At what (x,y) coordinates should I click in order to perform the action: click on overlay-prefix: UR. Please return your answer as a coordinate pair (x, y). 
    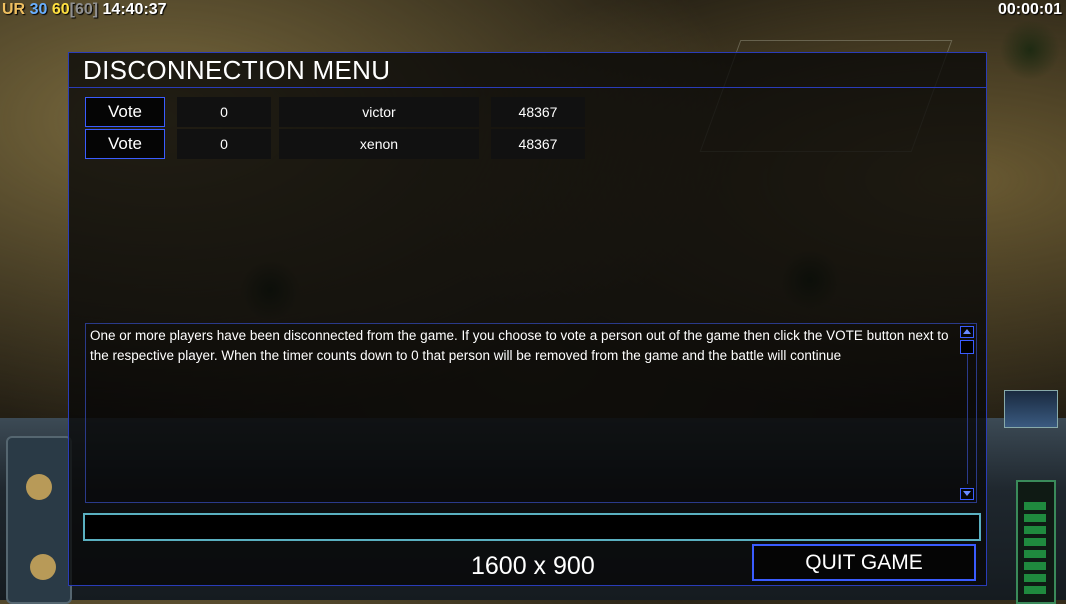
    Looking at the image, I should click on (14, 9).